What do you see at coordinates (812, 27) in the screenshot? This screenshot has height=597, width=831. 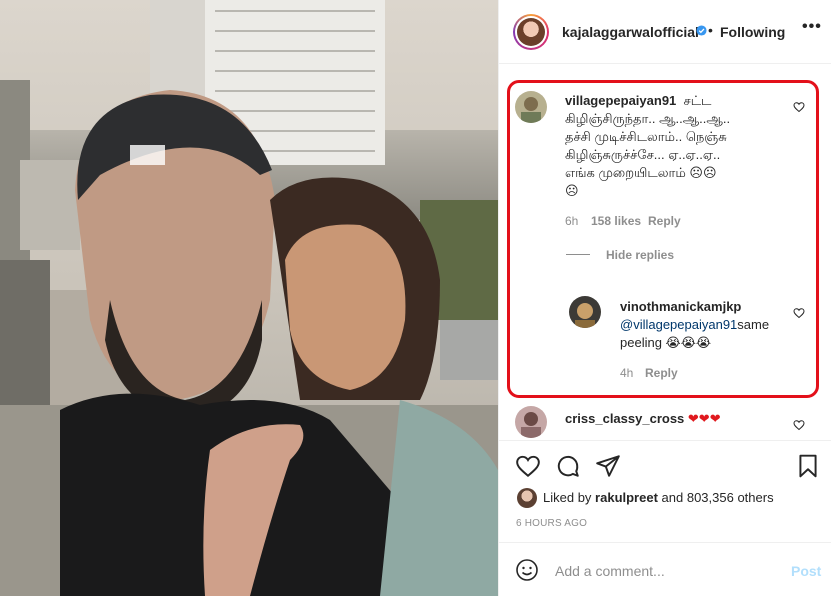 I see `more-options-icon: •••` at bounding box center [812, 27].